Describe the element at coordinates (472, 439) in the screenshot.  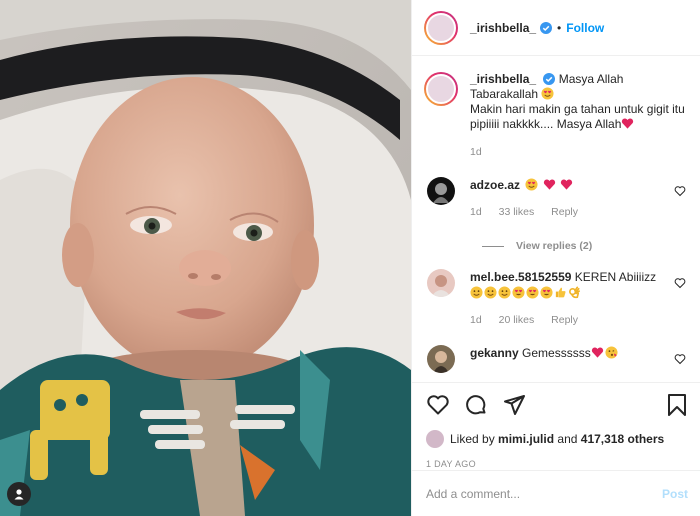
I see `liked-by-prefix: Liked by` at that location.